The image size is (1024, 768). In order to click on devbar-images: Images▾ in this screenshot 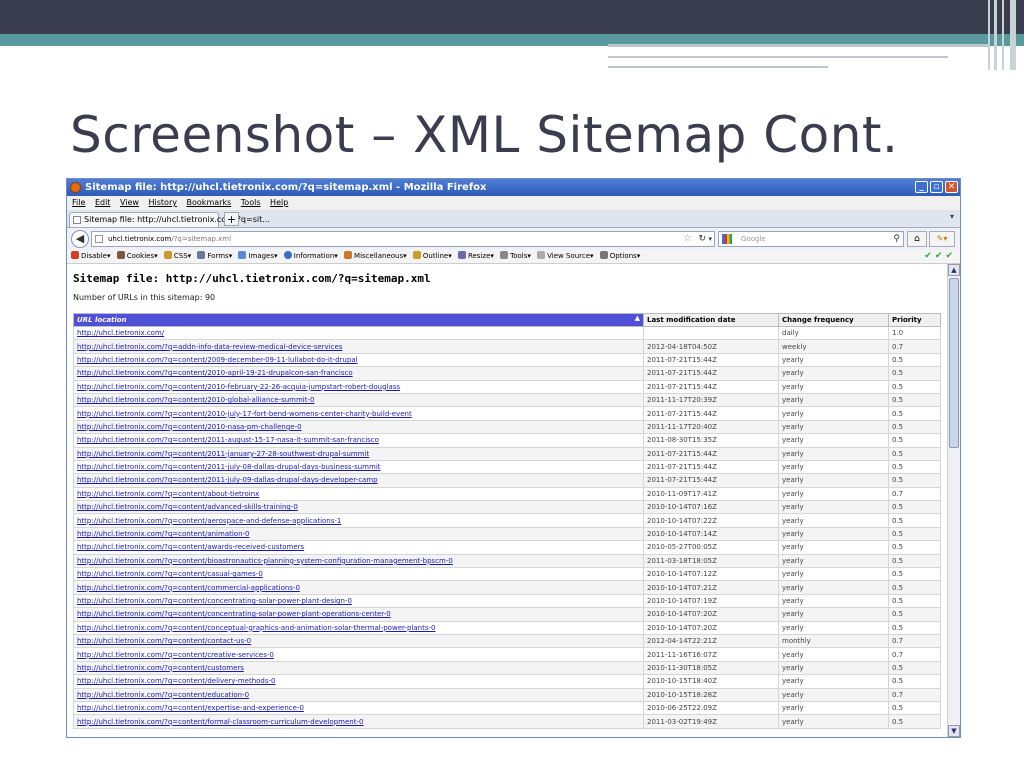, I will do `click(258, 256)`.